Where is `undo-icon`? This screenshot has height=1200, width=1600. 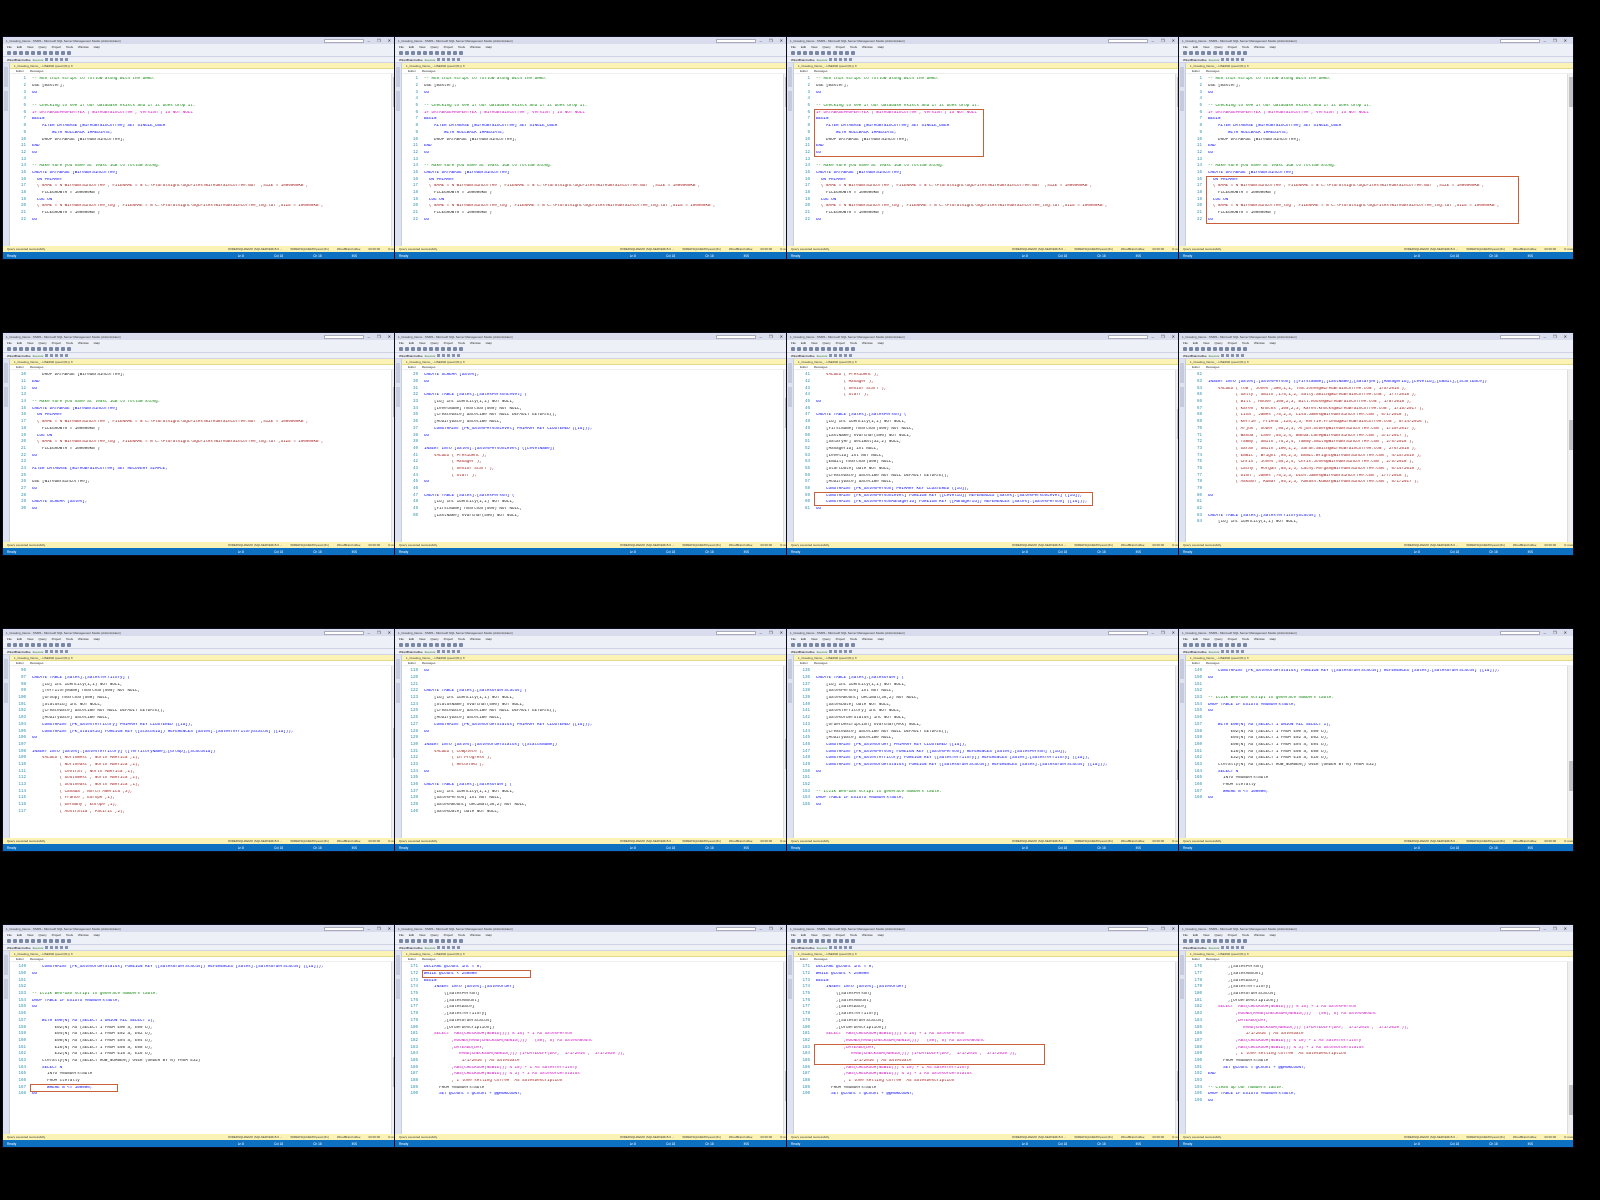 undo-icon is located at coordinates (419, 52).